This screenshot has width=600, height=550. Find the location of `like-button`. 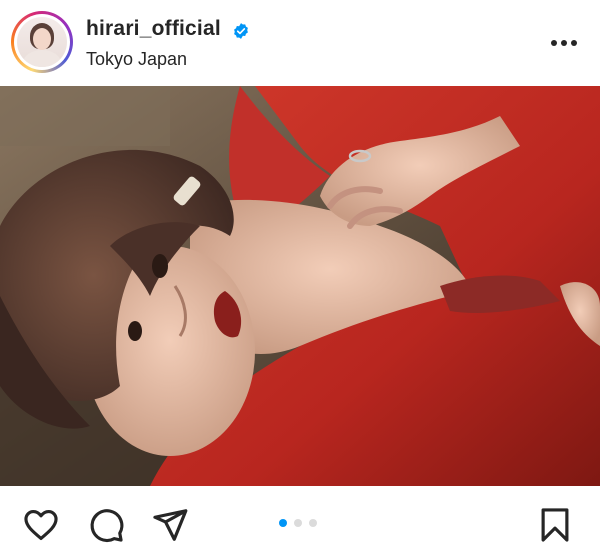

like-button is located at coordinates (41, 525).